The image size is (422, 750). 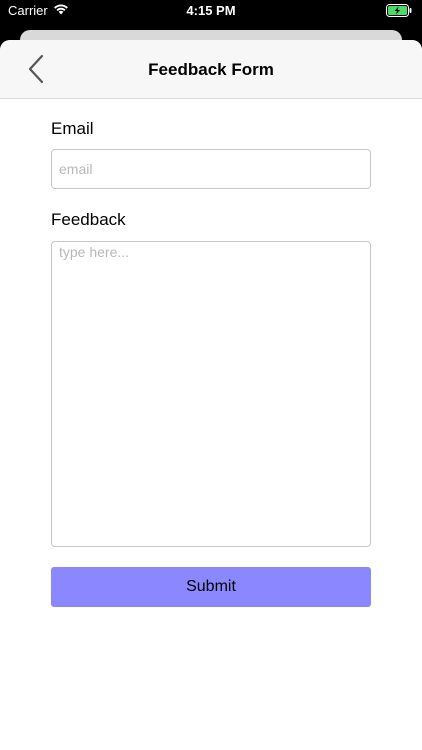 What do you see at coordinates (72, 128) in the screenshot?
I see `email-label: Email` at bounding box center [72, 128].